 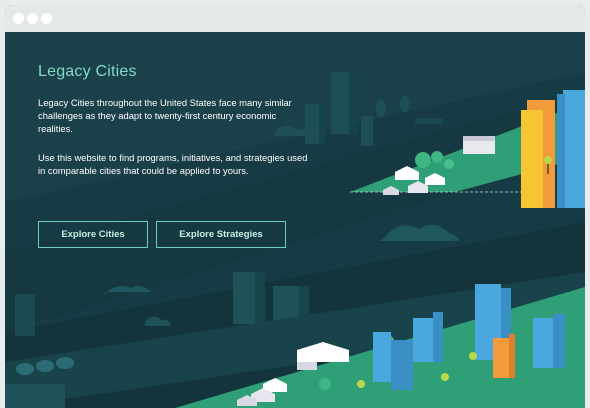 I want to click on page-title: Legacy Cities, so click(x=87, y=71).